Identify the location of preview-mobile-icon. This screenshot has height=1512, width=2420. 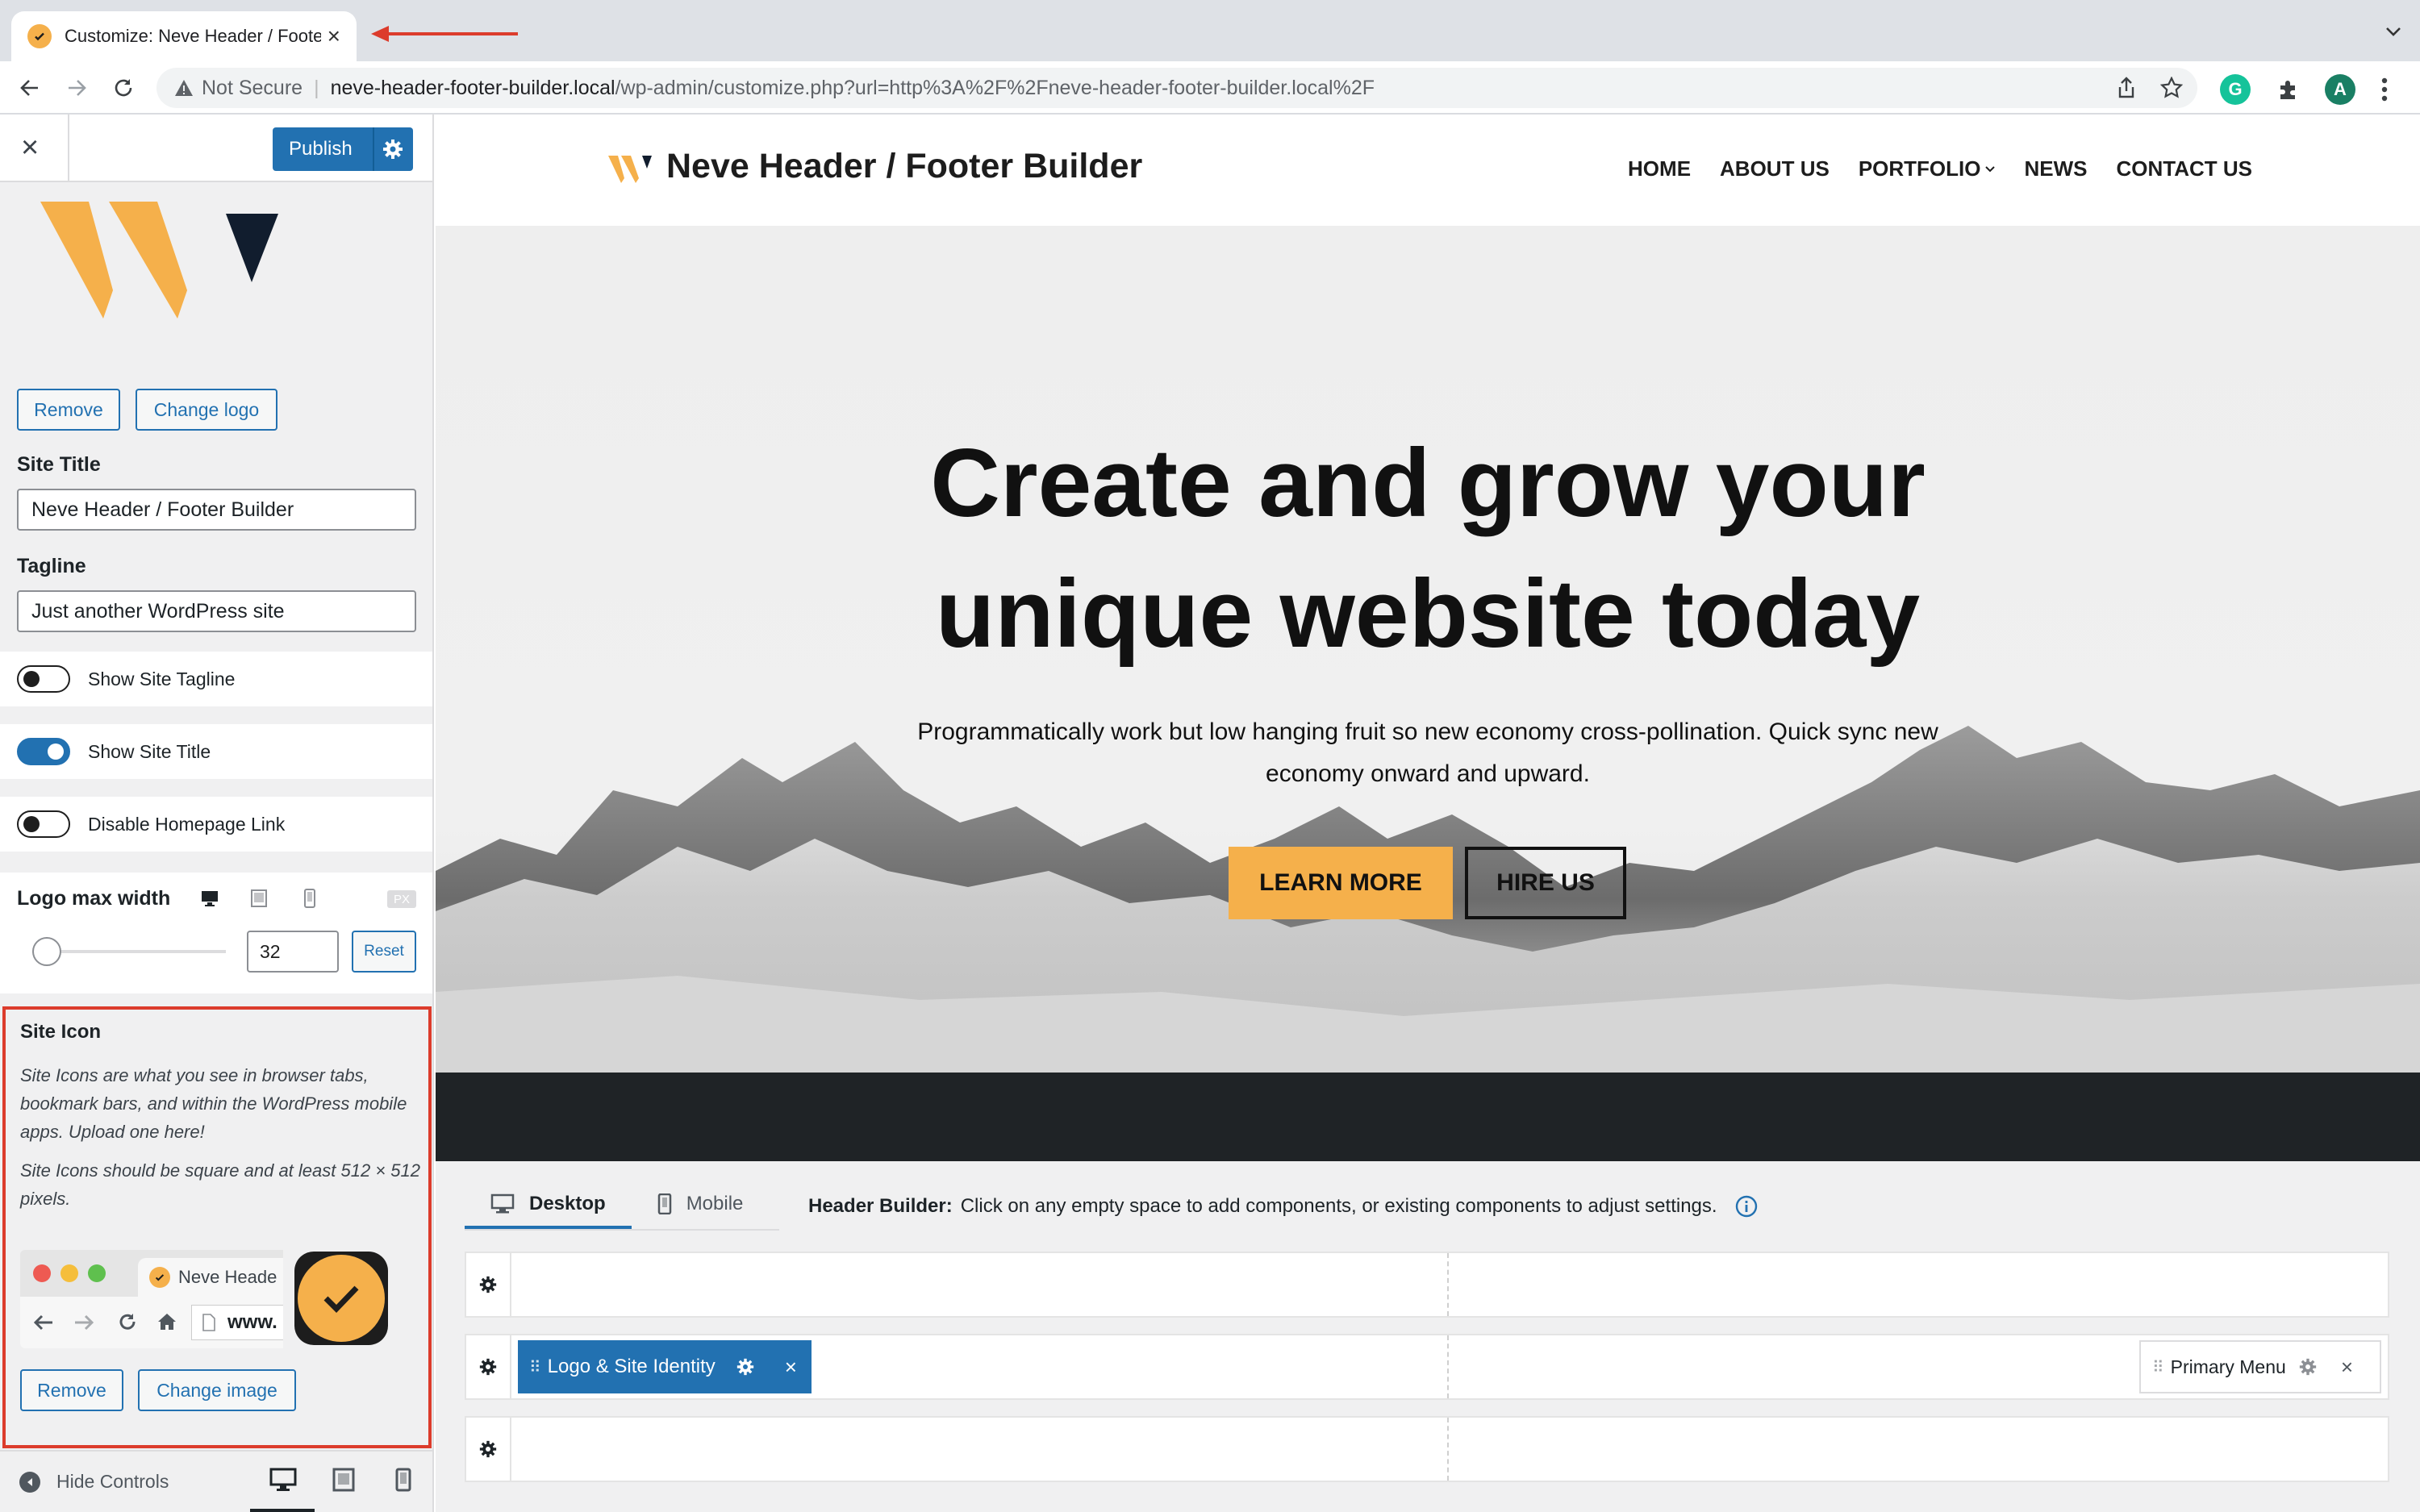
(403, 1480).